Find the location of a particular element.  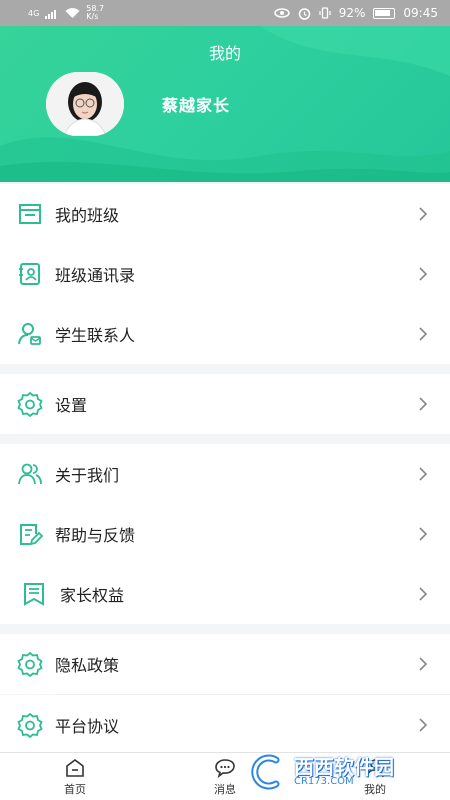

vibrate-icon is located at coordinates (325, 13).